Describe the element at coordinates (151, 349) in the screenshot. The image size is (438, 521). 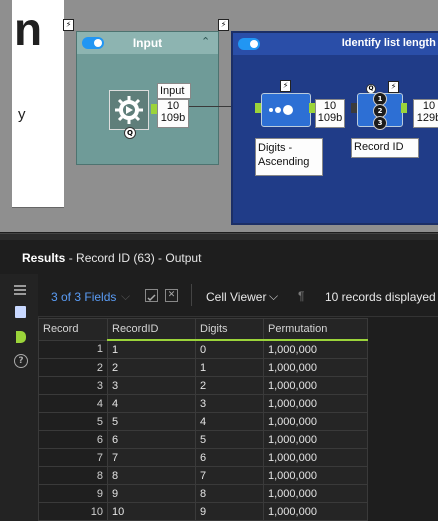
I see `record-id-cell: 1` at that location.